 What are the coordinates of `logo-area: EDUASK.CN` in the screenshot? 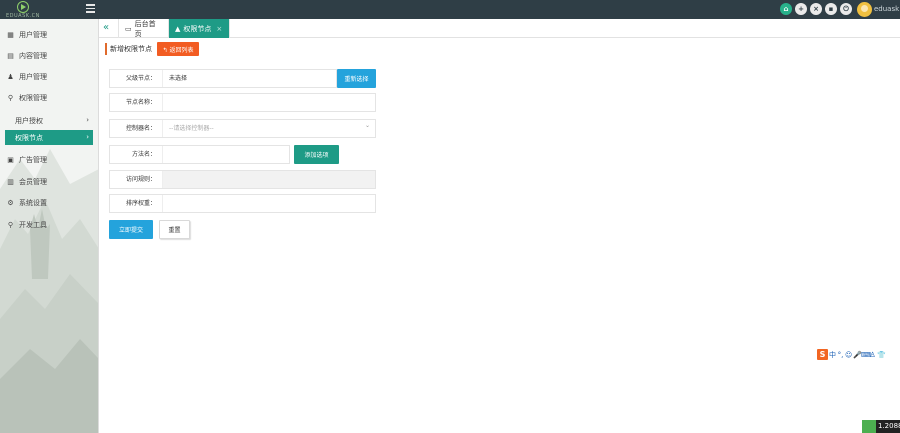 It's located at (49, 9).